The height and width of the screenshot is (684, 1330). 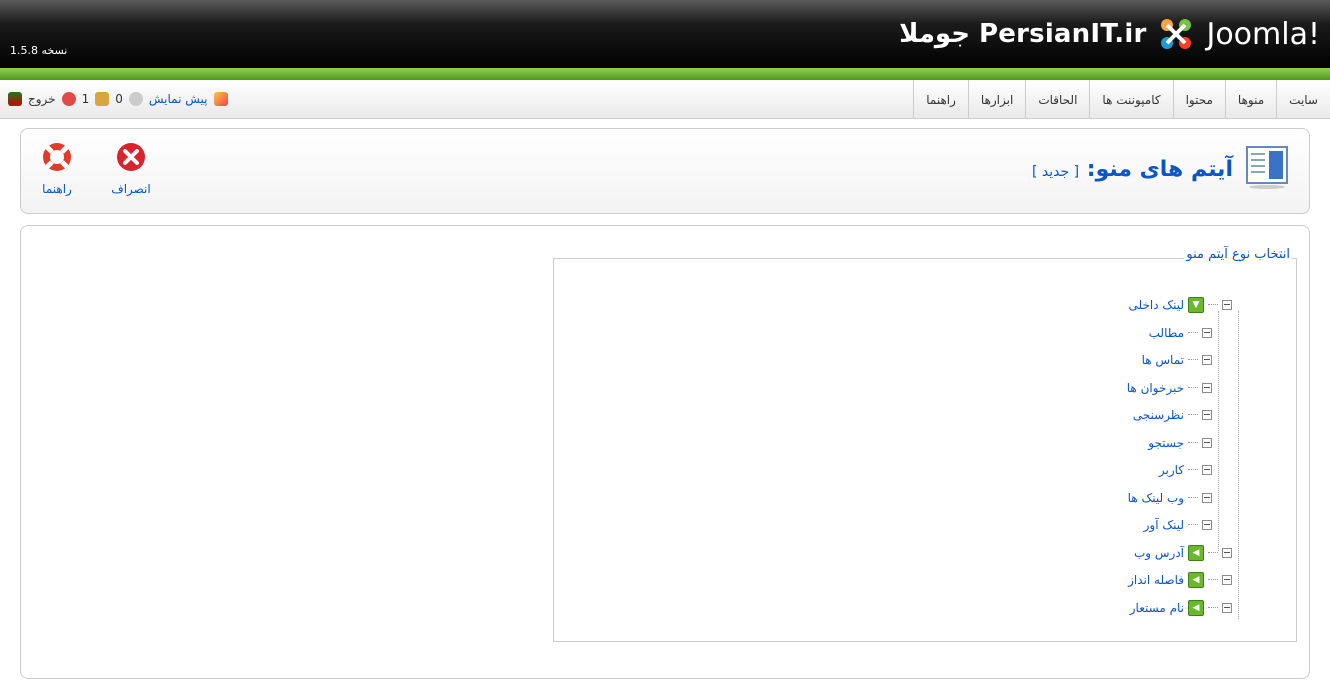 What do you see at coordinates (57, 158) in the screenshot?
I see `lifebuoy-icon` at bounding box center [57, 158].